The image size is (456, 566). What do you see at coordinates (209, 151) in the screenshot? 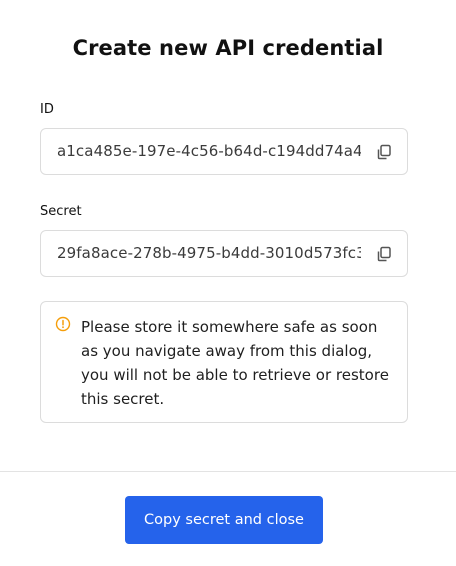
I see `id-value: a1ca485e-197e-4c56-b64d-c194dd74a43` at bounding box center [209, 151].